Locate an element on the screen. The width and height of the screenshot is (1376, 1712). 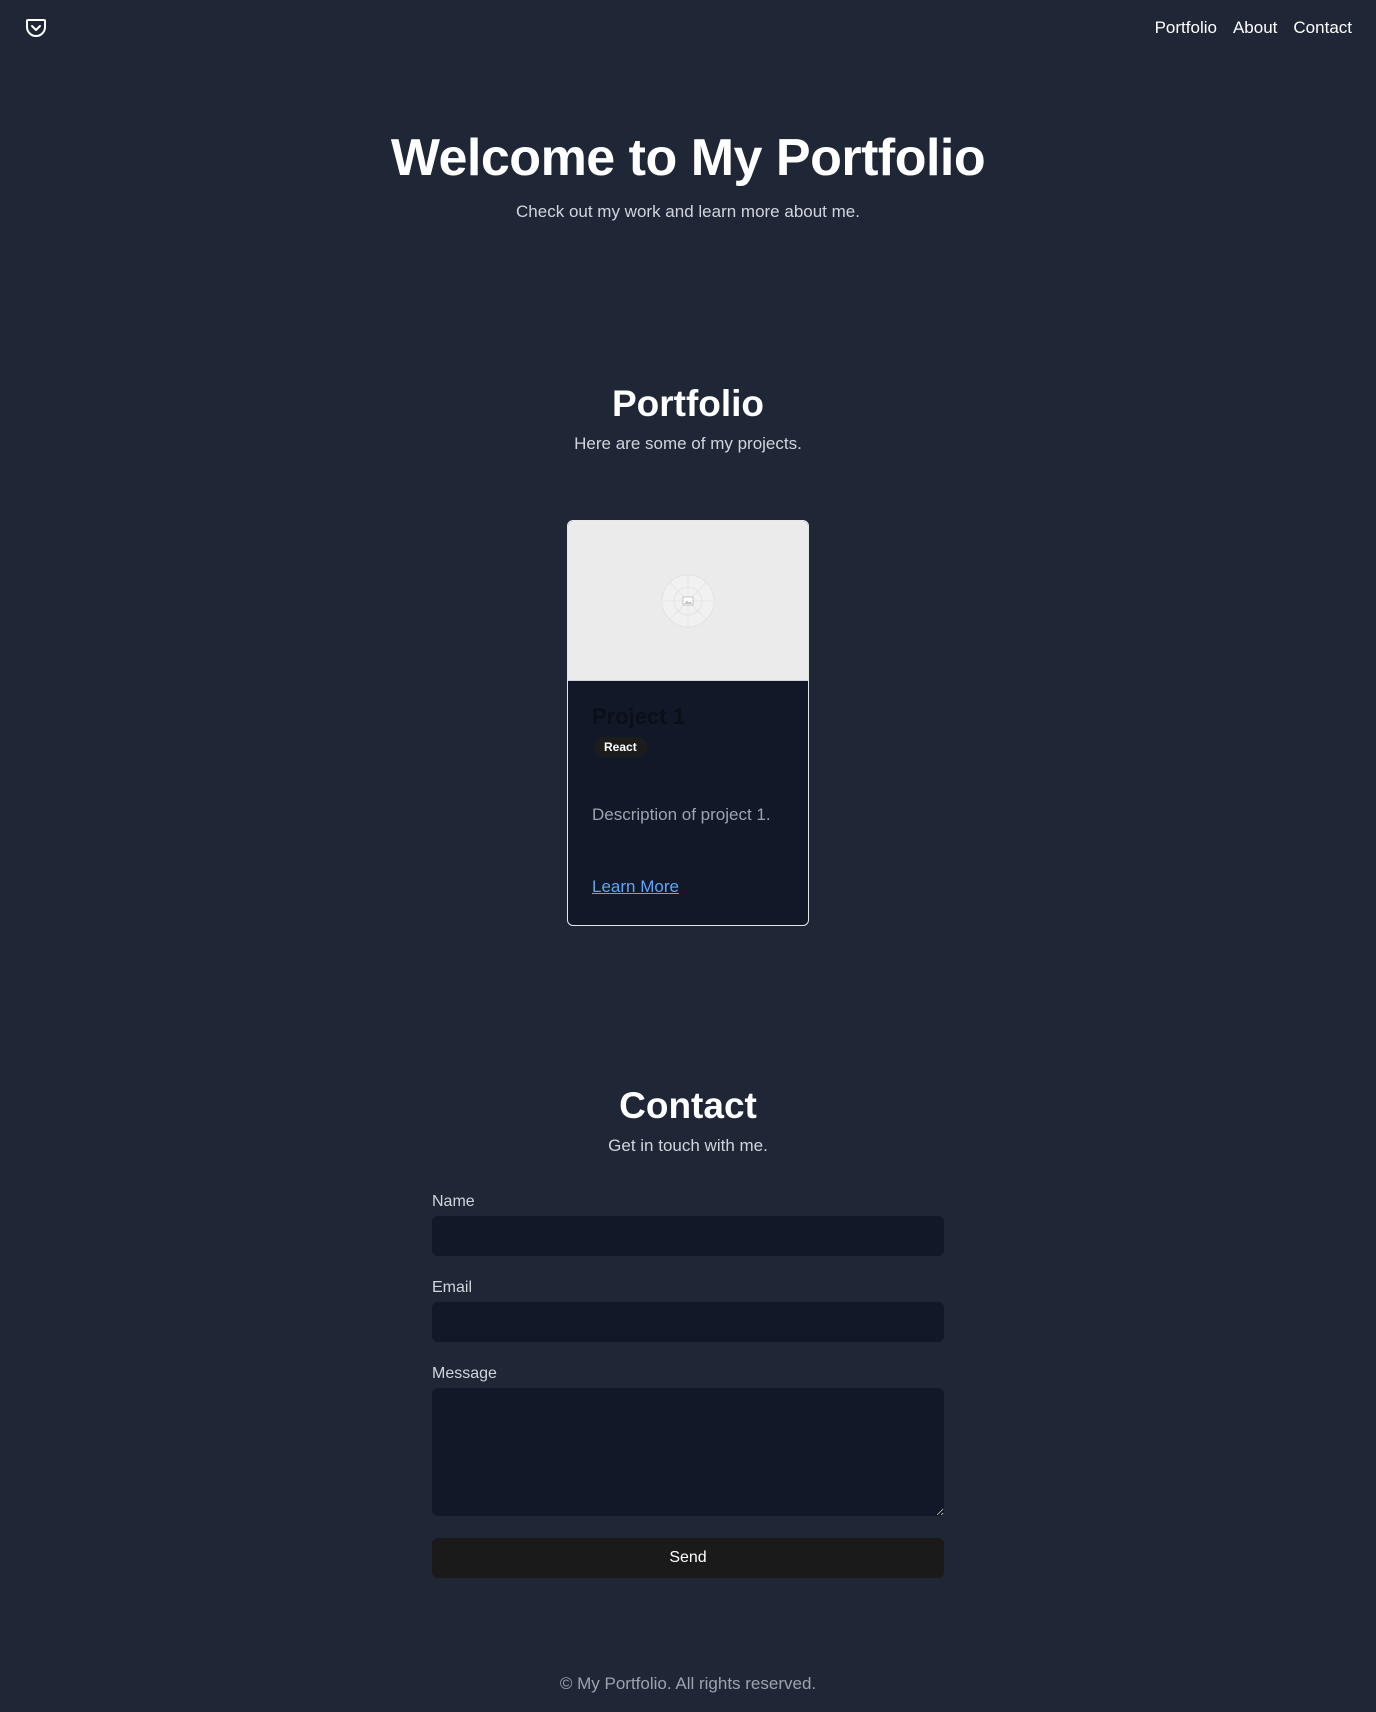
site-header: Portfolio About Contact is located at coordinates (688, 28).